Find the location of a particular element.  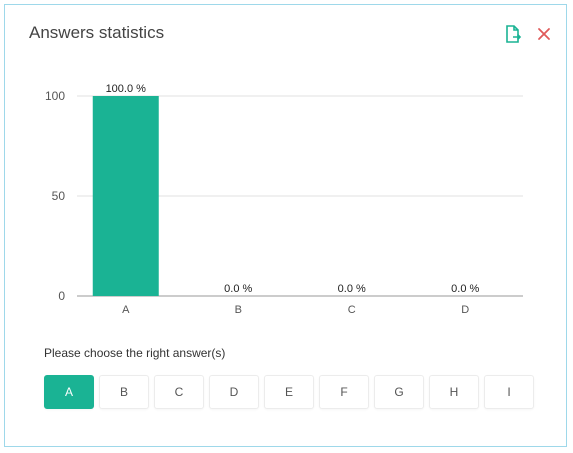

x-tick-label: D is located at coordinates (465, 310).